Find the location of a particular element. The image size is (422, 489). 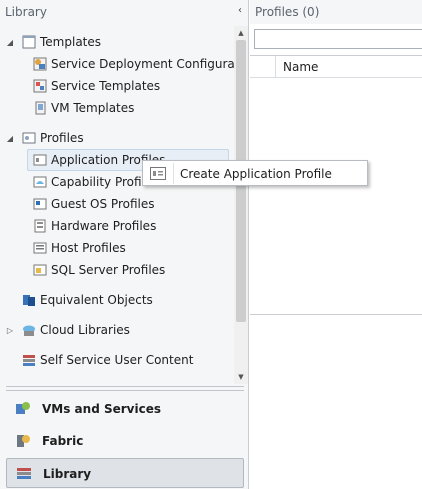

equivalent-objects-icon is located at coordinates (29, 300).